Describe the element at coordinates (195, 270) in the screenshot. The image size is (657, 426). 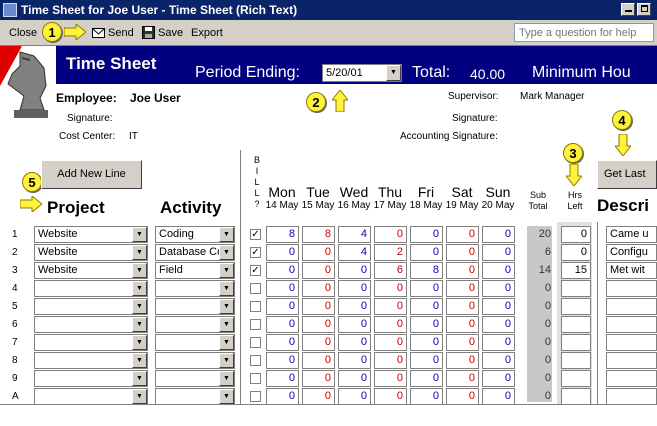
I see `activity-select: Field ▼` at that location.